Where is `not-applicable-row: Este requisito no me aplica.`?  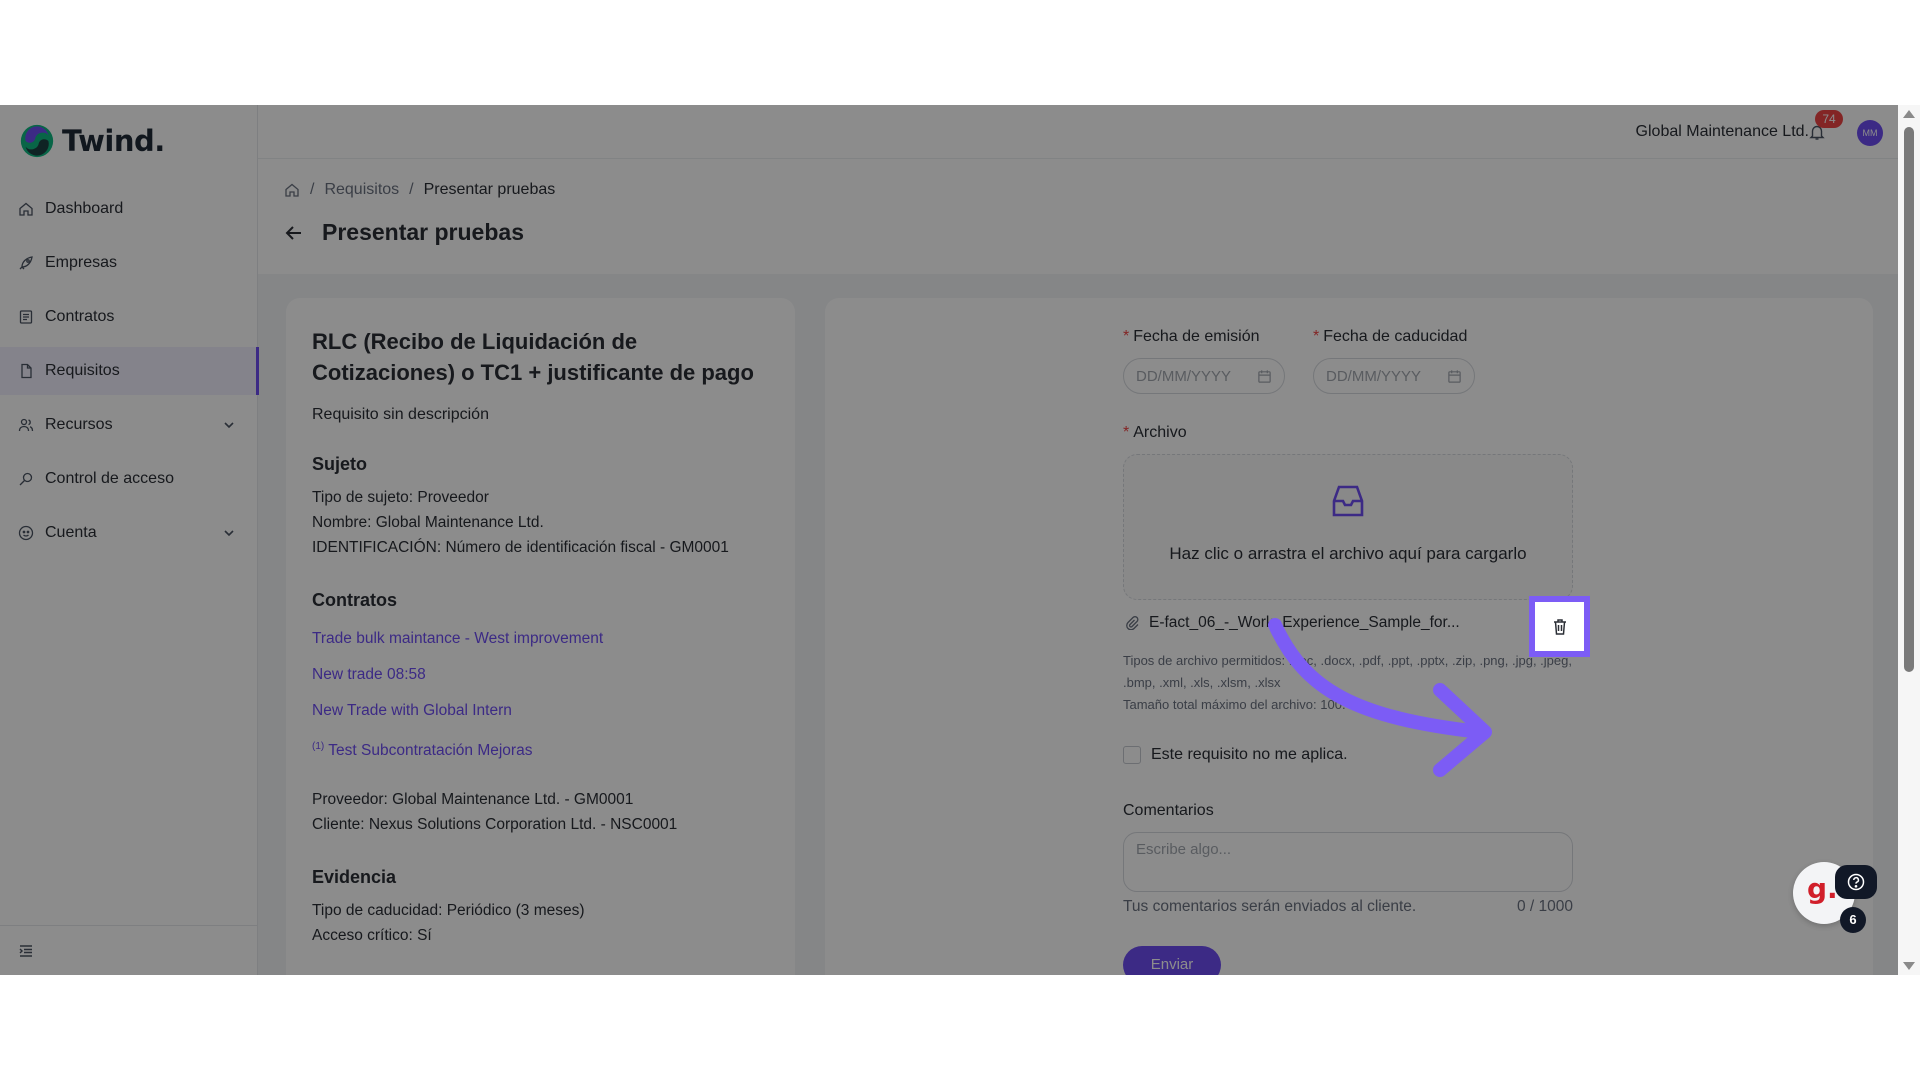
not-applicable-row: Este requisito no me aplica. is located at coordinates (1348, 755).